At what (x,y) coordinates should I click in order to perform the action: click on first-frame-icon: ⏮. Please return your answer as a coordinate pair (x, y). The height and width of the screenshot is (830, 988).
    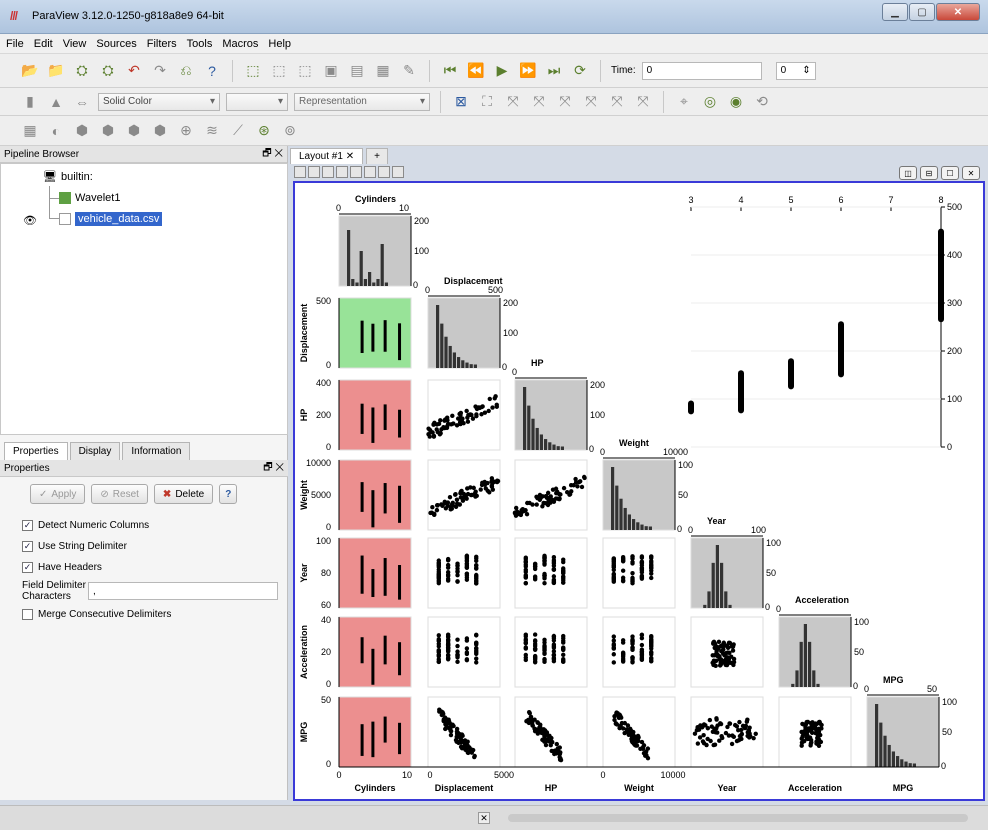
    Looking at the image, I should click on (450, 71).